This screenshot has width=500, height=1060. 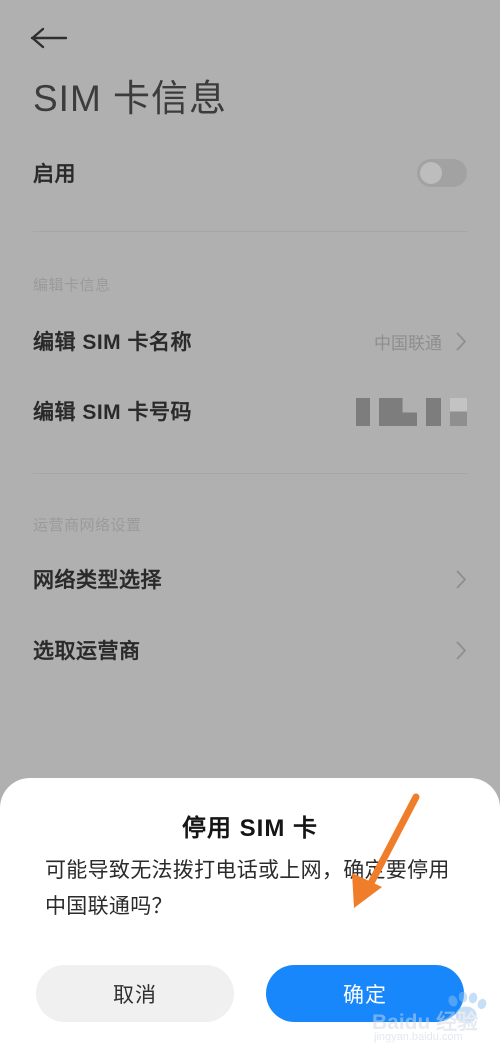 I want to click on dialog-title: 停用 SIM 卡, so click(x=249, y=828).